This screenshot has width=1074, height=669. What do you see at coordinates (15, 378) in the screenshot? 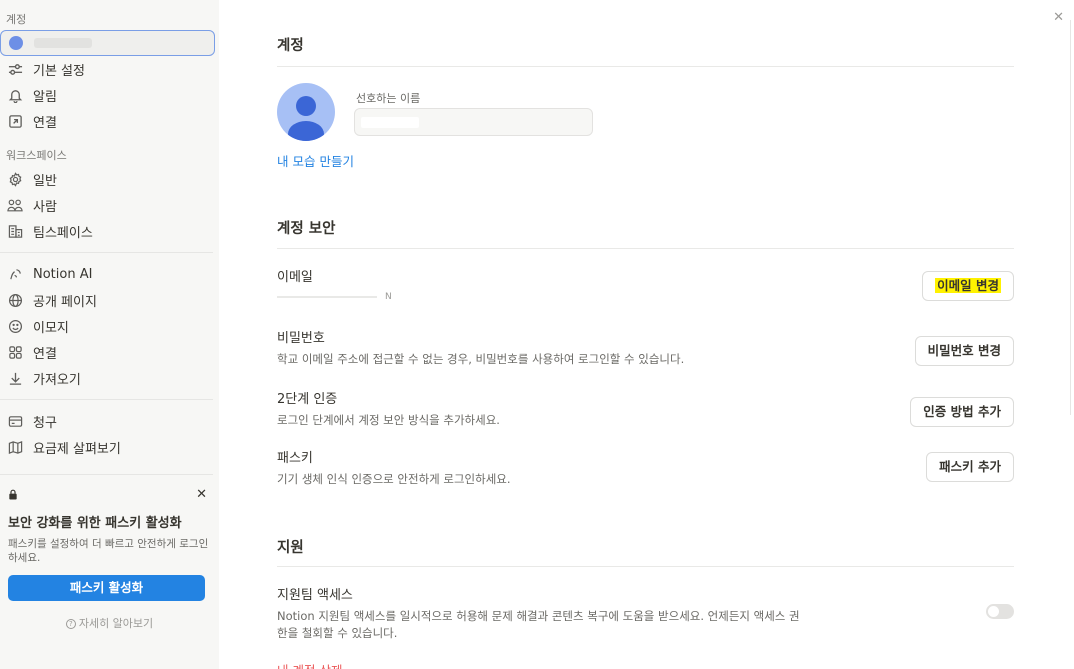
I see `download-icon` at bounding box center [15, 378].